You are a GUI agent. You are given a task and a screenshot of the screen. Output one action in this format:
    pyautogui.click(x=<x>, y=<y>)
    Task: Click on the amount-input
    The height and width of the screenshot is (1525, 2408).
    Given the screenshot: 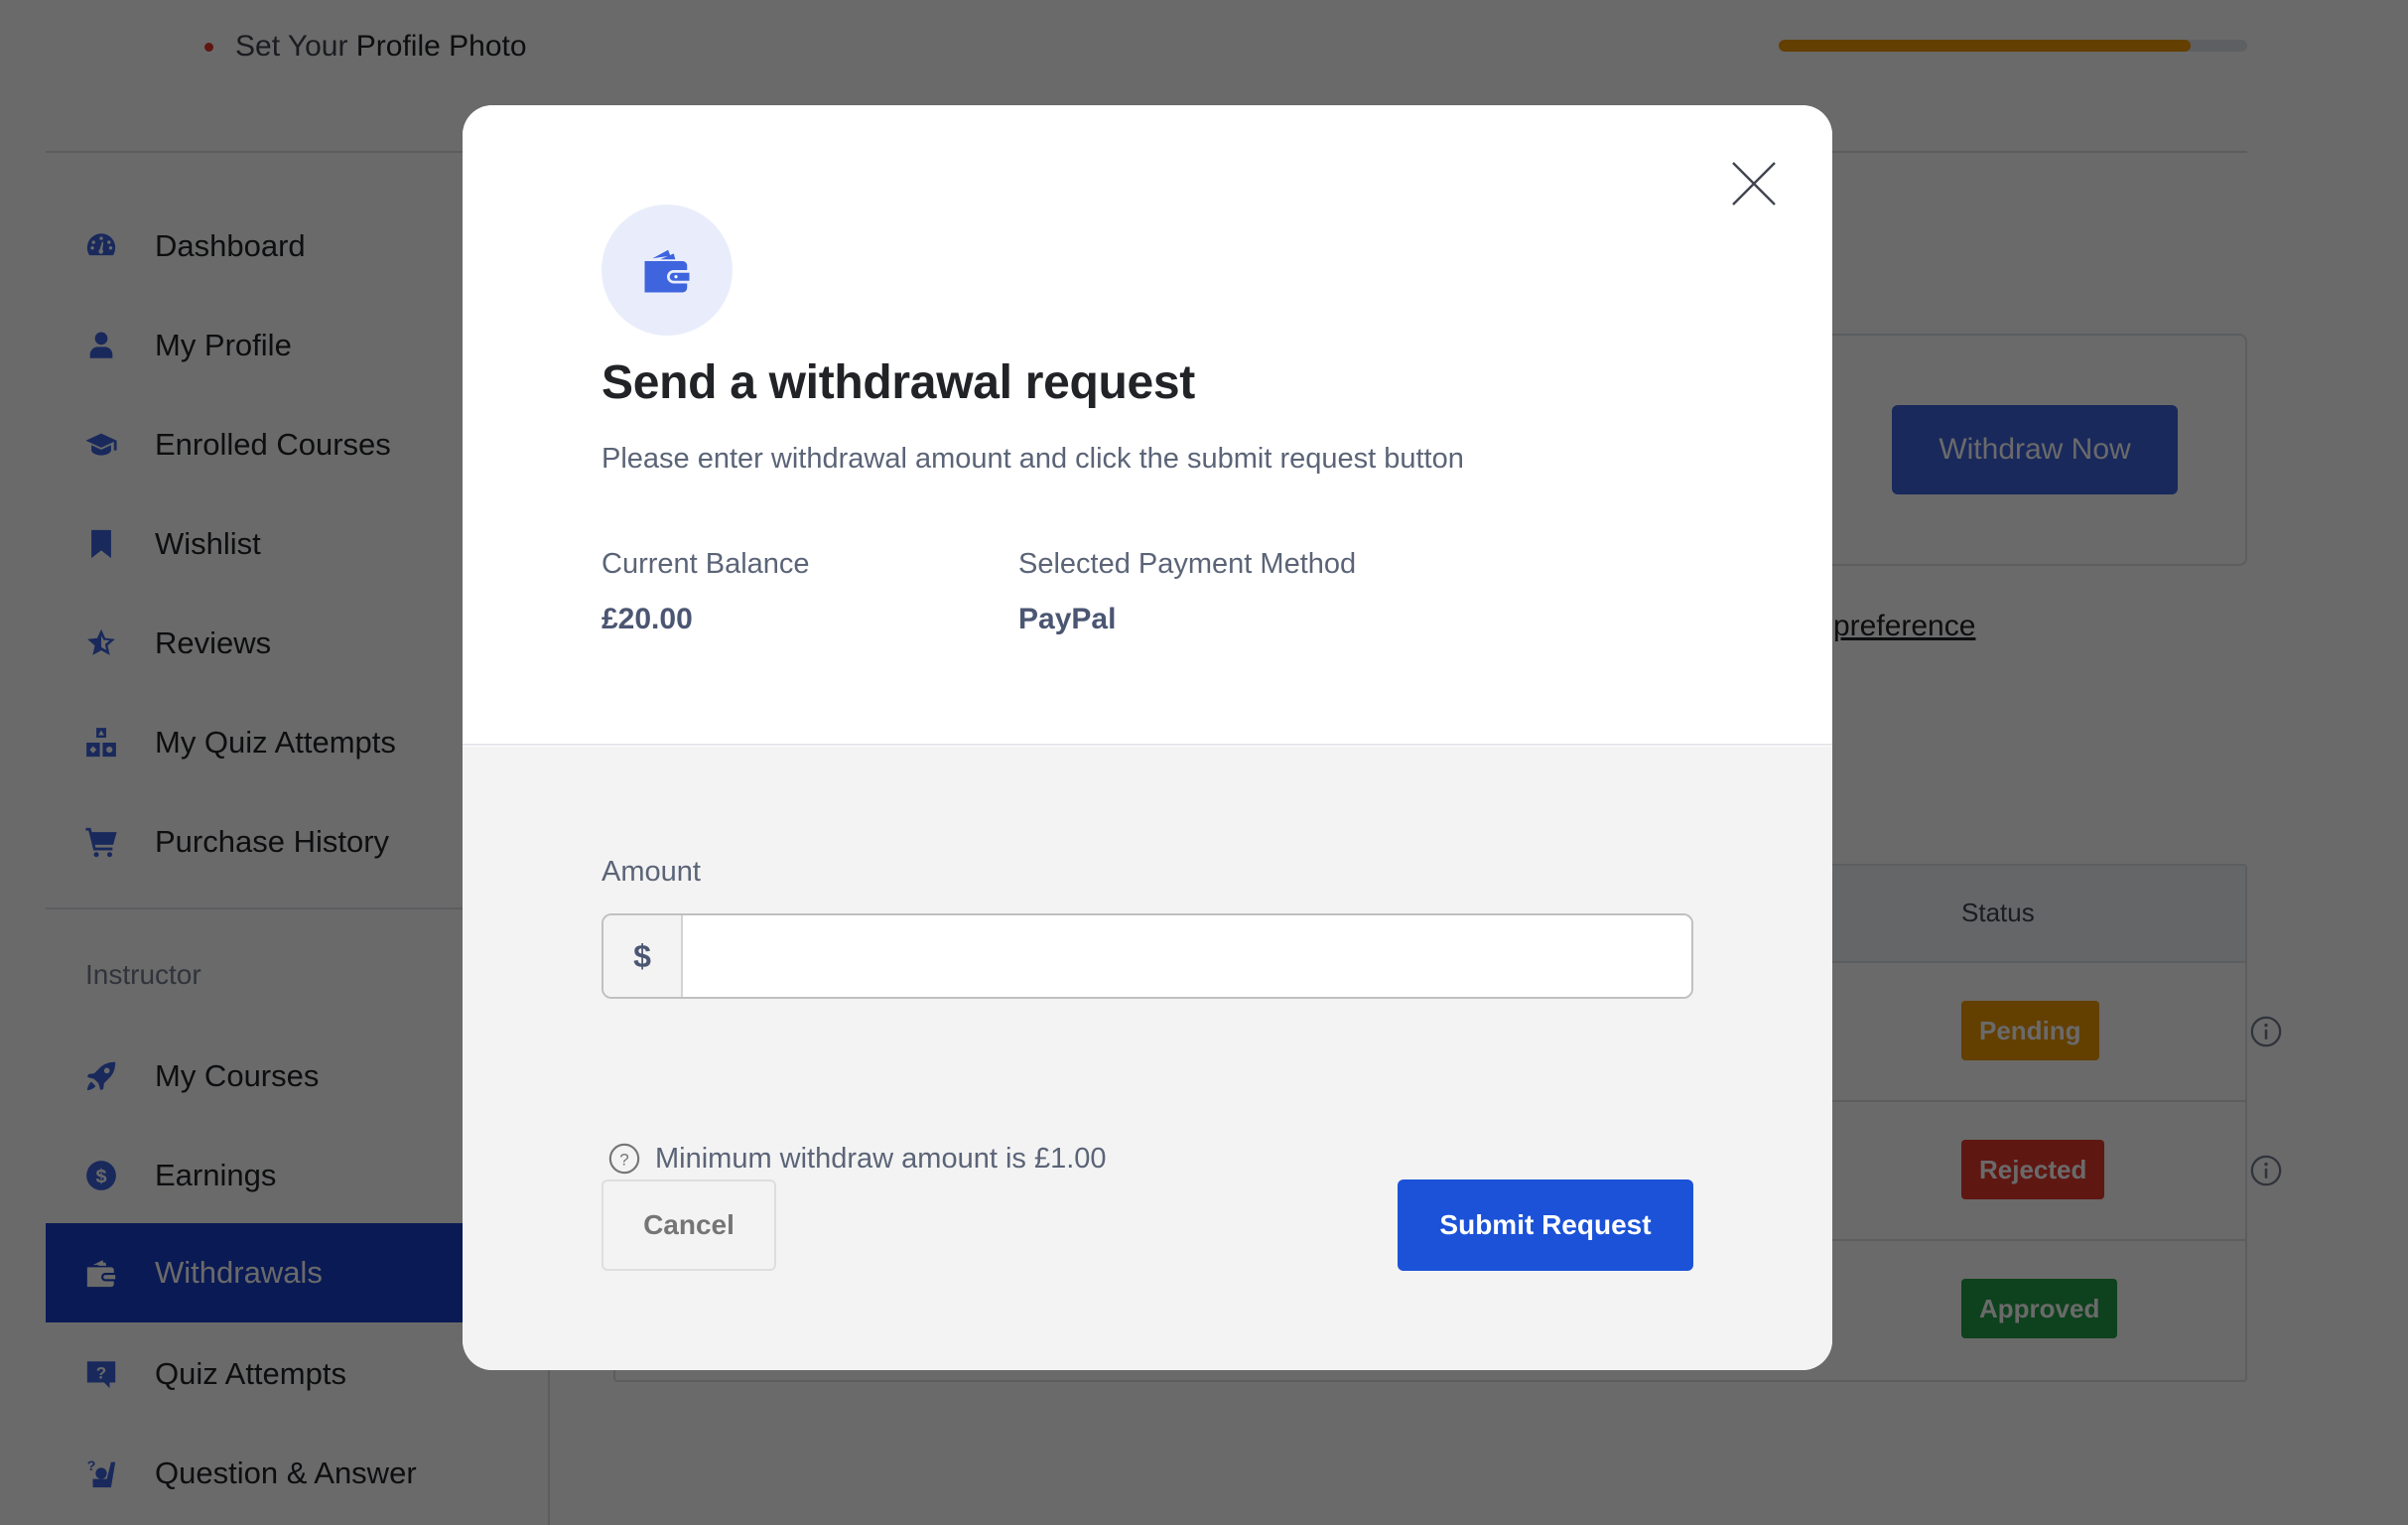 What is the action you would take?
    pyautogui.click(x=1187, y=956)
    